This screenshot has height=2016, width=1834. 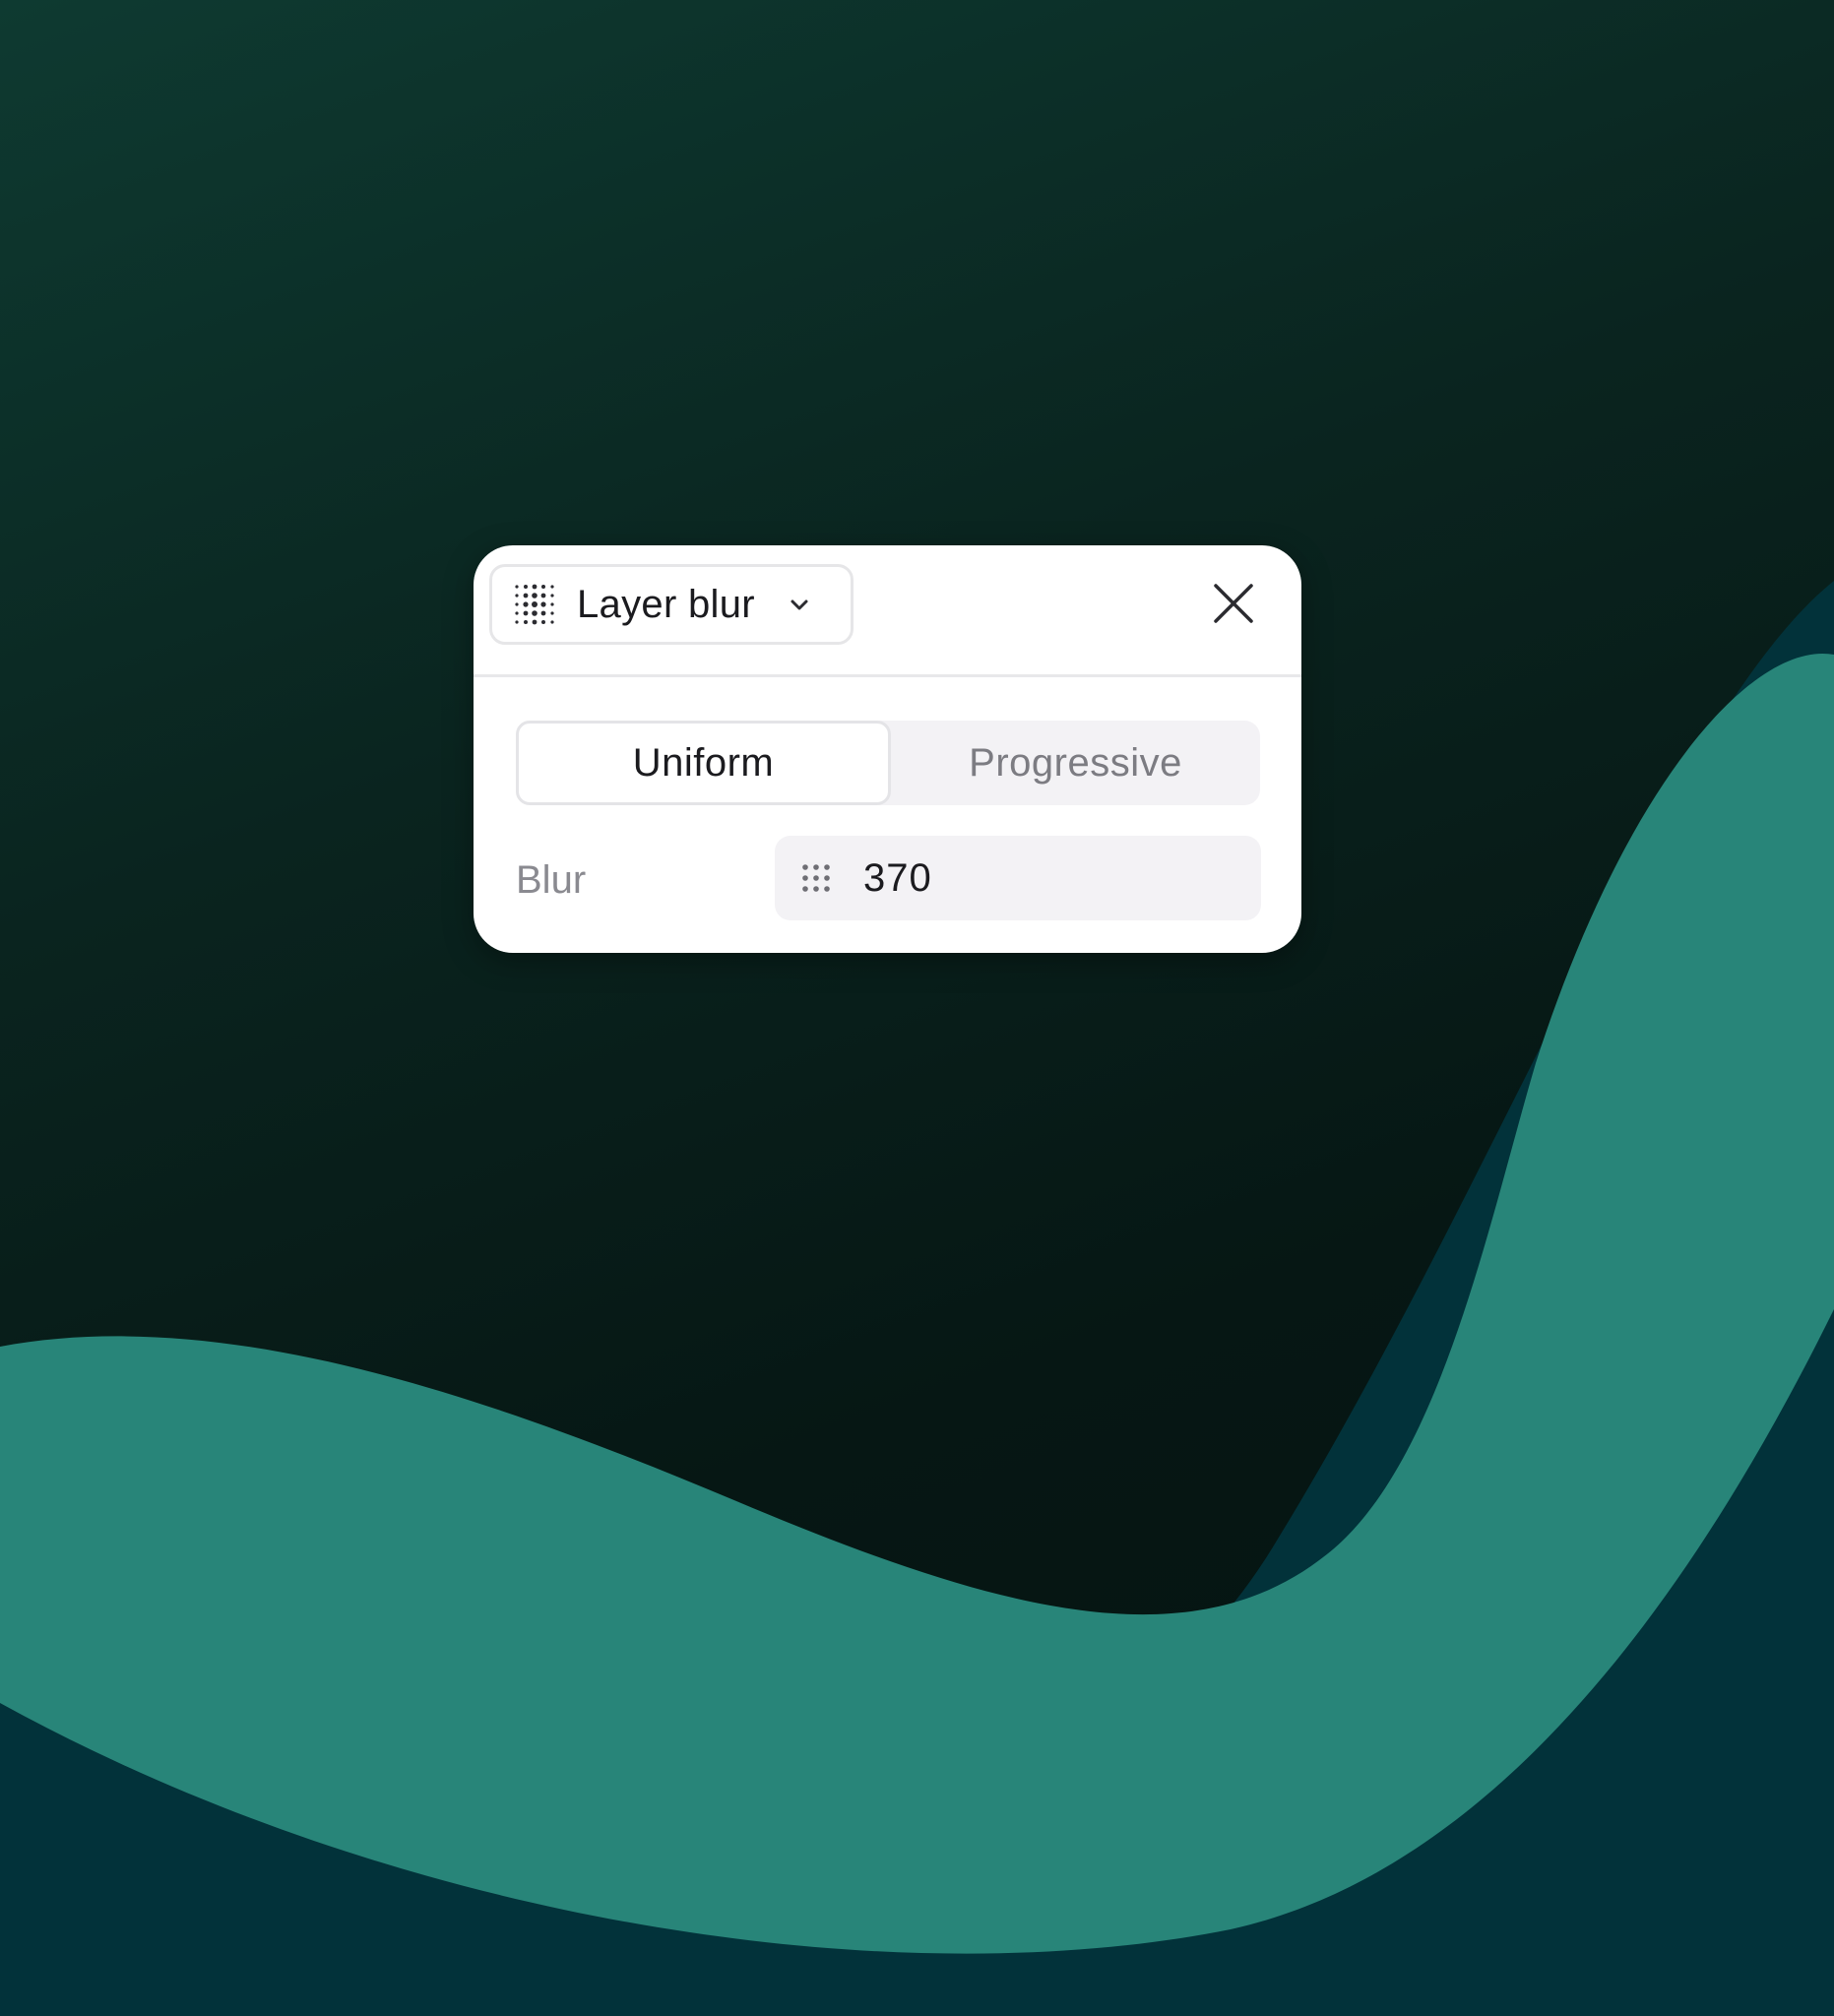 What do you see at coordinates (666, 604) in the screenshot?
I see `effect-type-label: Layer blur` at bounding box center [666, 604].